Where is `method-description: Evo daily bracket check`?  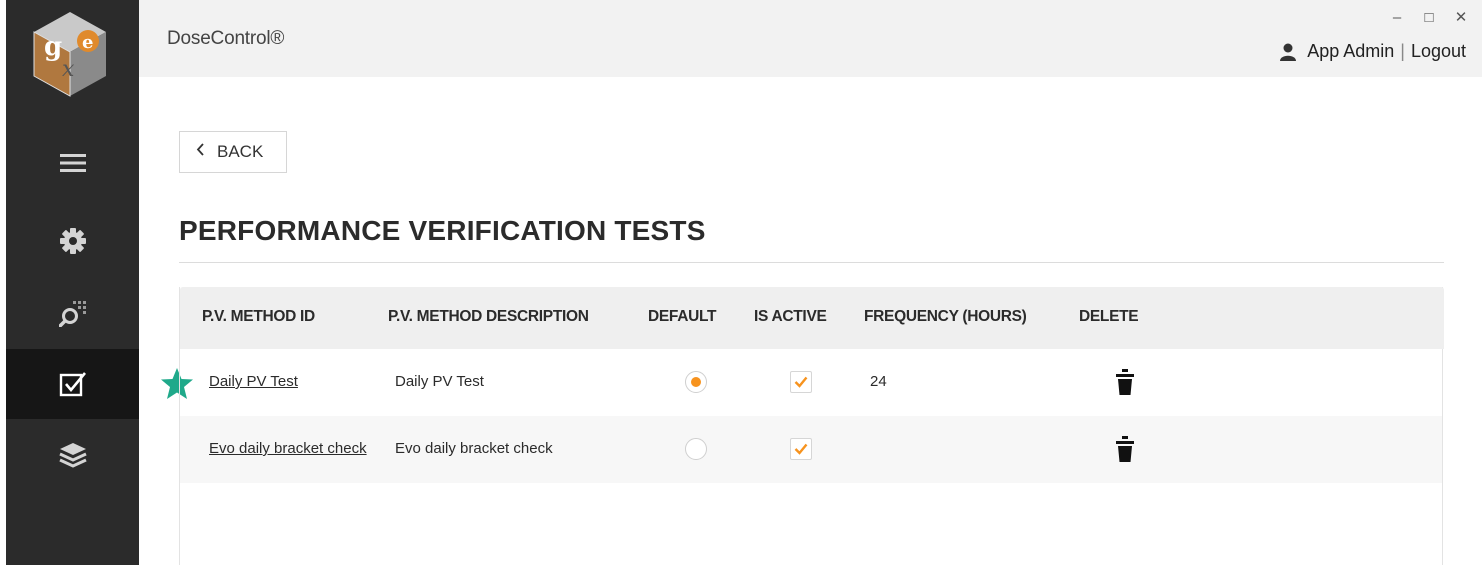 method-description: Evo daily bracket check is located at coordinates (474, 448).